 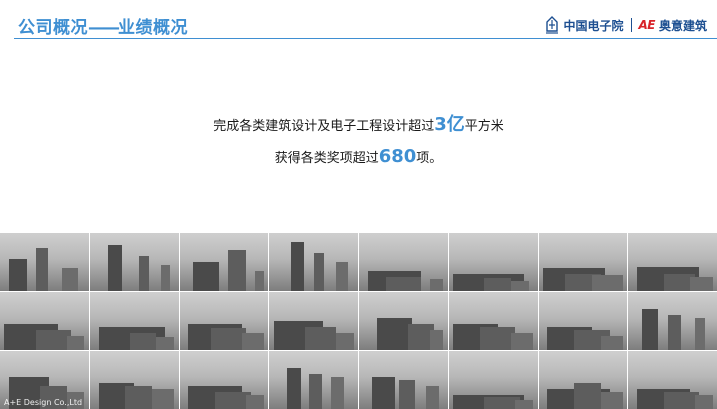 What do you see at coordinates (358, 20) in the screenshot?
I see `slide-header: 公司概况——业绩概况 中国电子院 AE 奥意建筑` at bounding box center [358, 20].